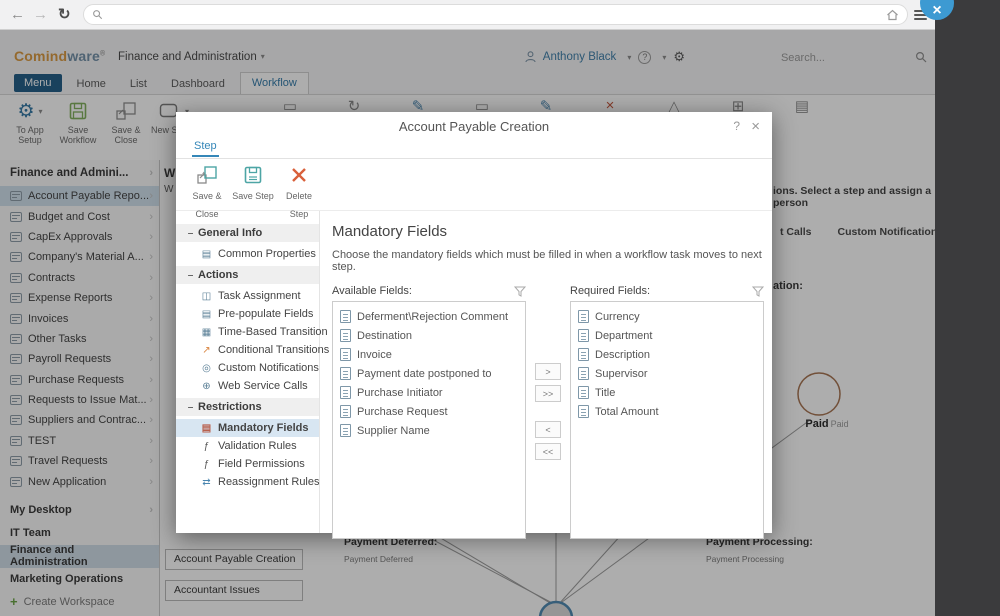 The height and width of the screenshot is (616, 1000). What do you see at coordinates (247, 368) in the screenshot?
I see `dialog-nav-item: ◎ Custom Notifications` at bounding box center [247, 368].